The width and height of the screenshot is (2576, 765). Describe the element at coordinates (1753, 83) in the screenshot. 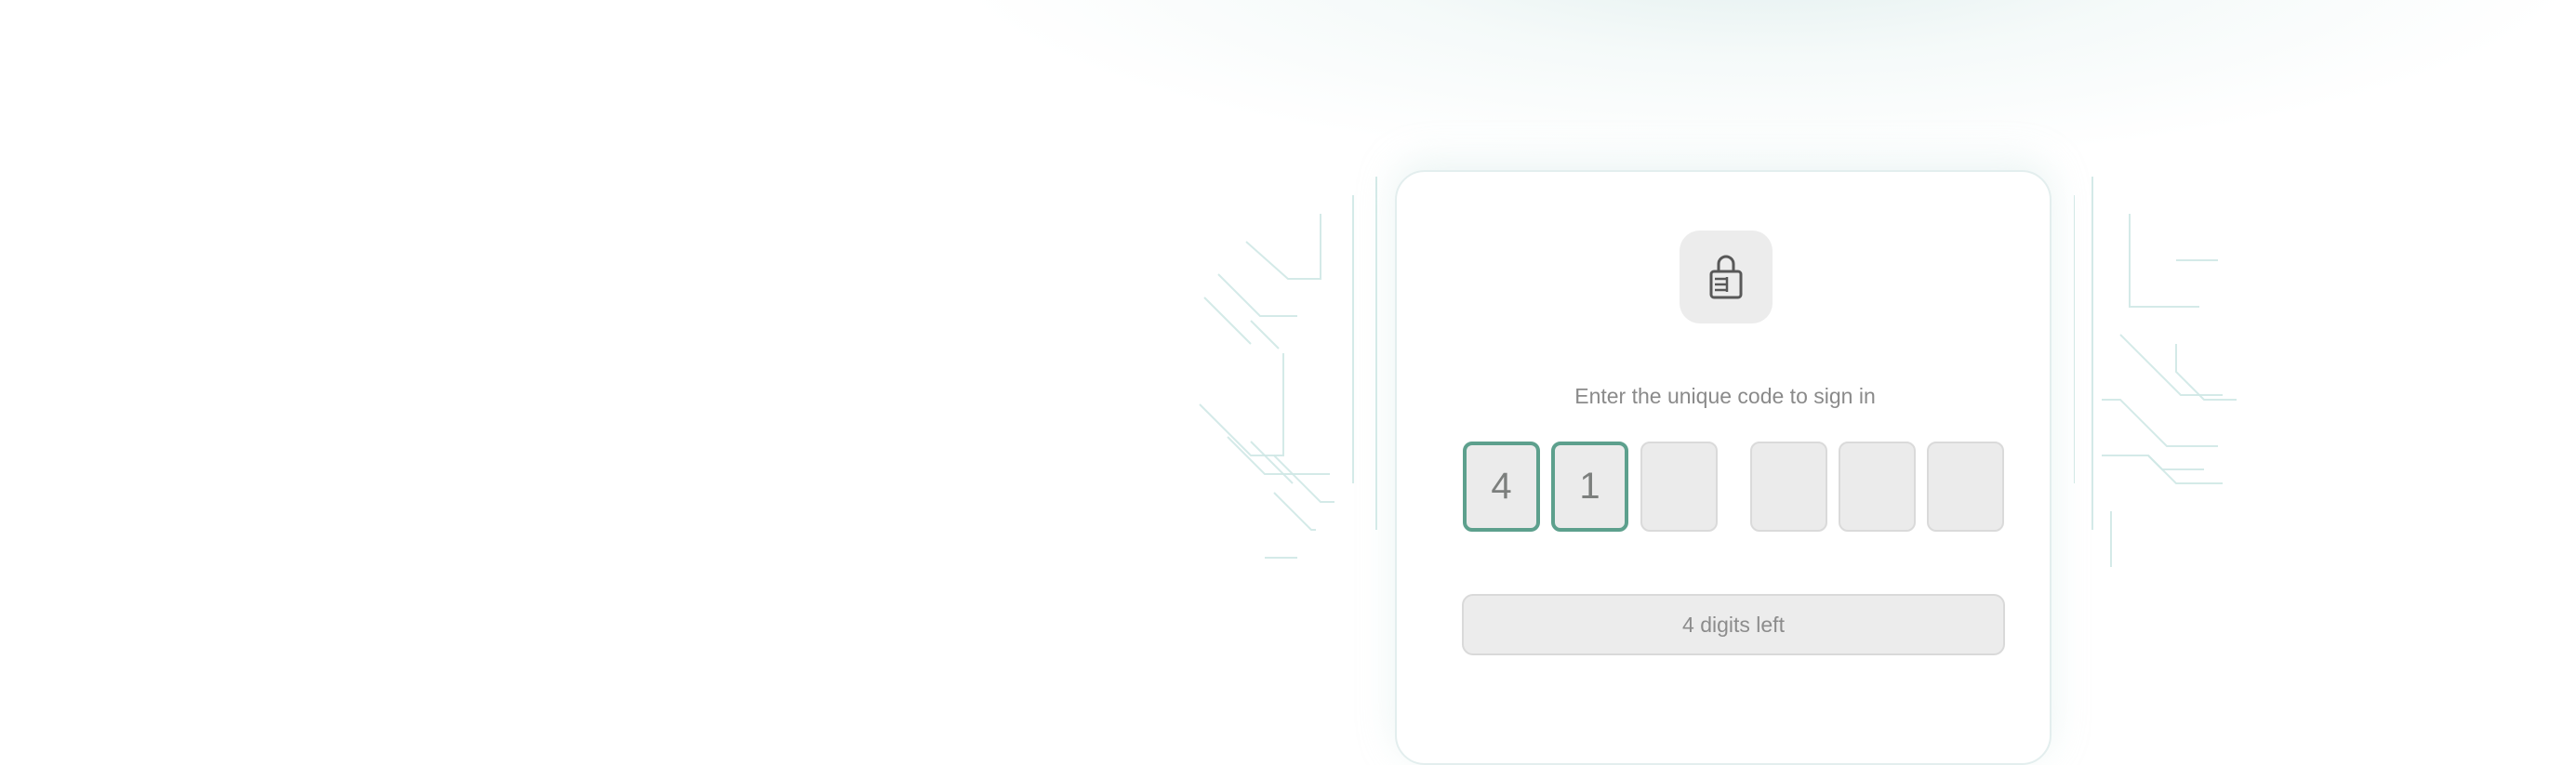

I see `top-glow` at that location.